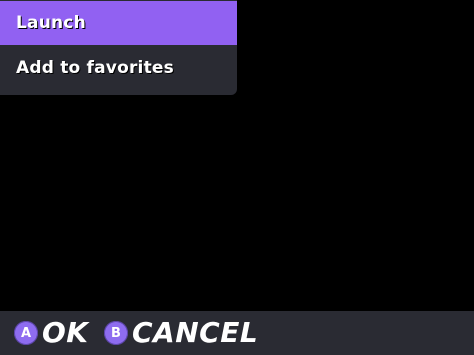  I want to click on ok-label: OK, so click(65, 332).